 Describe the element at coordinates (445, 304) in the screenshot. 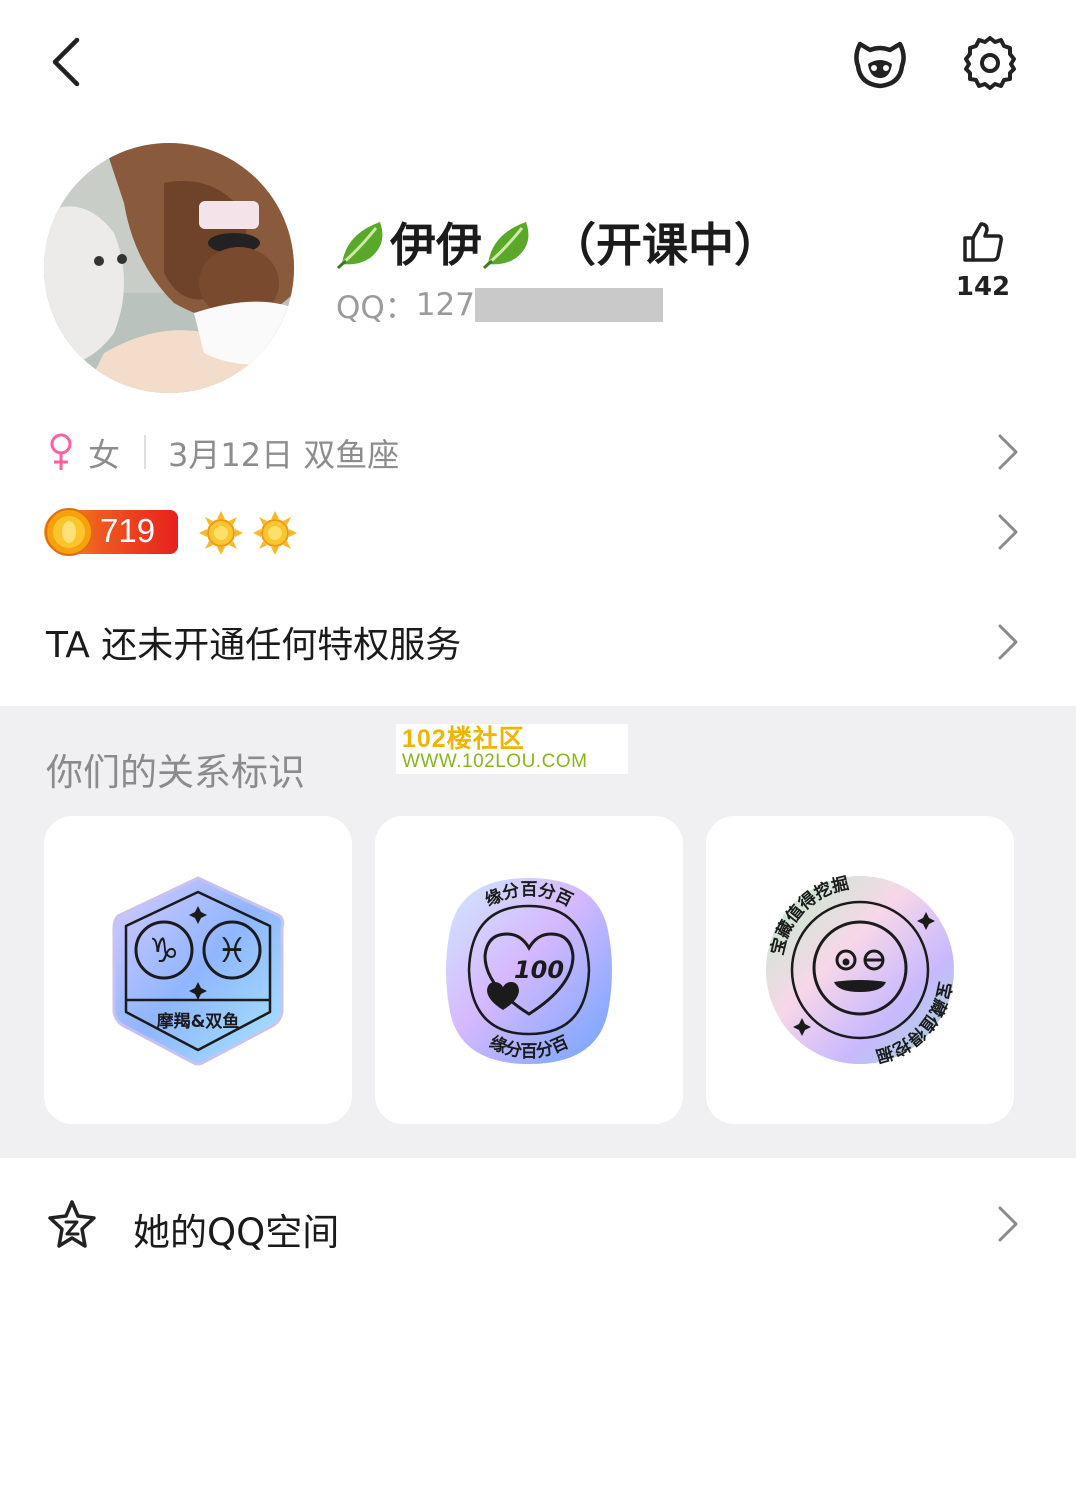

I see `qq-visible-digits: 127` at that location.